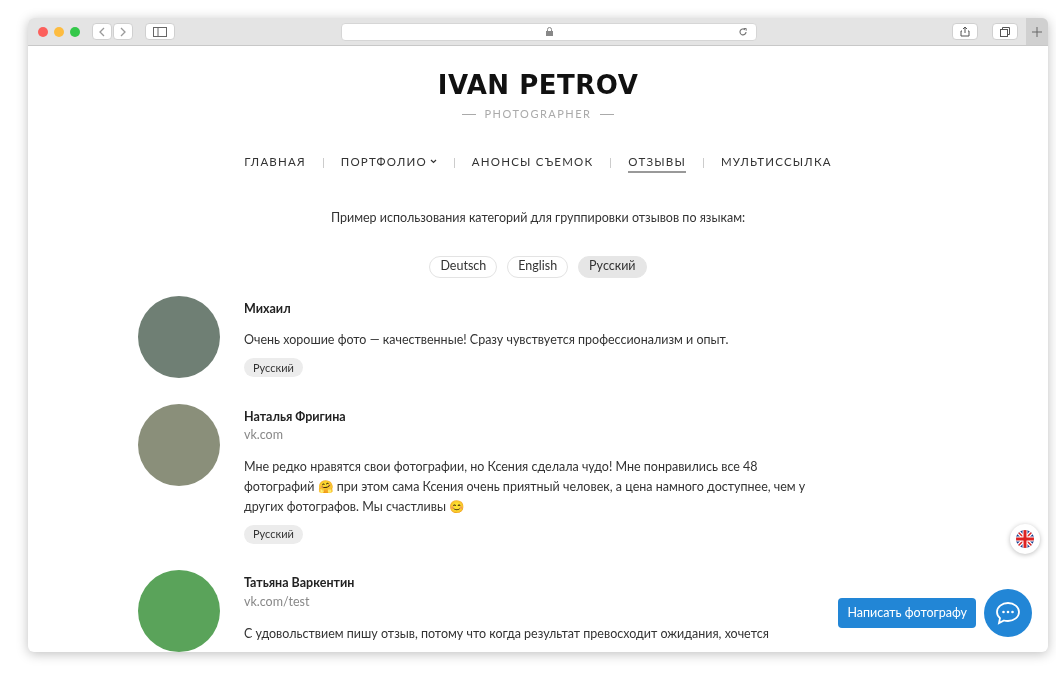 This screenshot has height=680, width=1056. What do you see at coordinates (538, 266) in the screenshot?
I see `filter-chip: English` at bounding box center [538, 266].